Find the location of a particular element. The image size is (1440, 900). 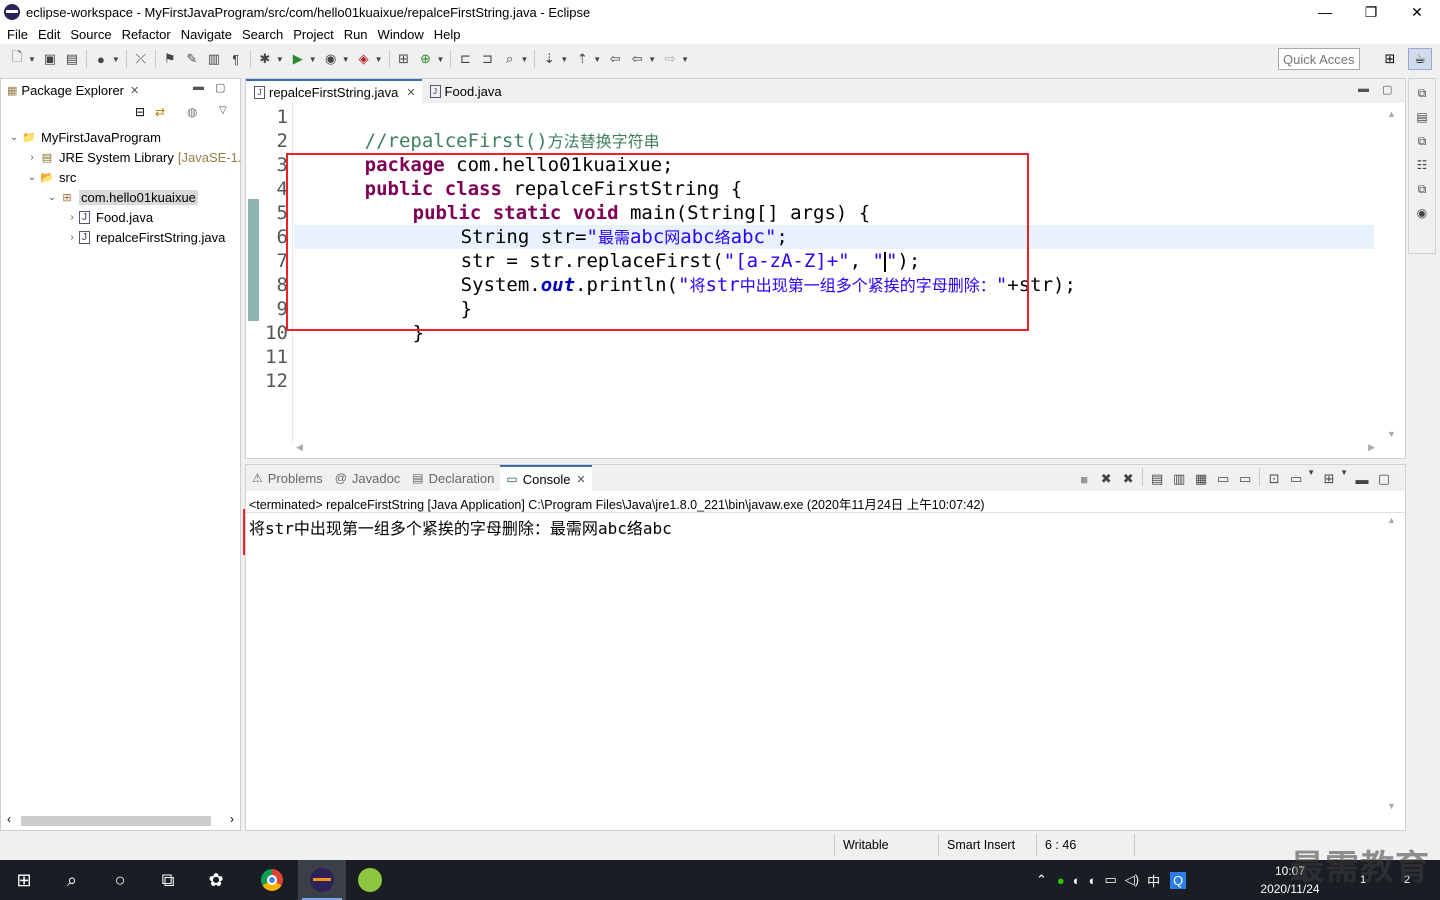

menu-navigate: Navigate is located at coordinates (206, 34).